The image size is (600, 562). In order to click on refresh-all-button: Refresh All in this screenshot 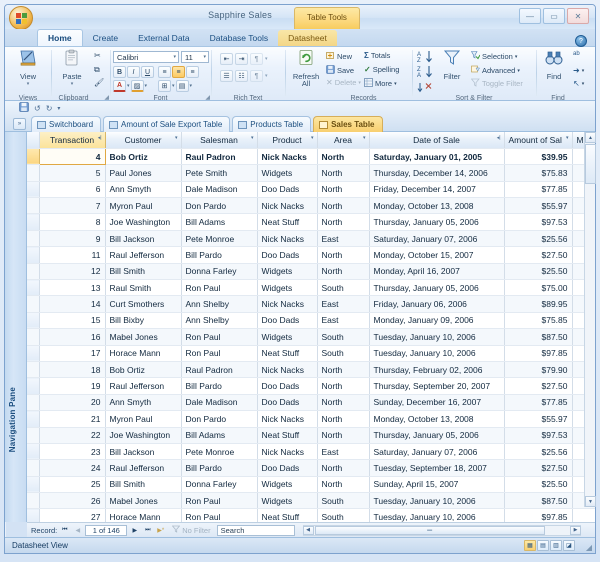, I will do `click(306, 68)`.